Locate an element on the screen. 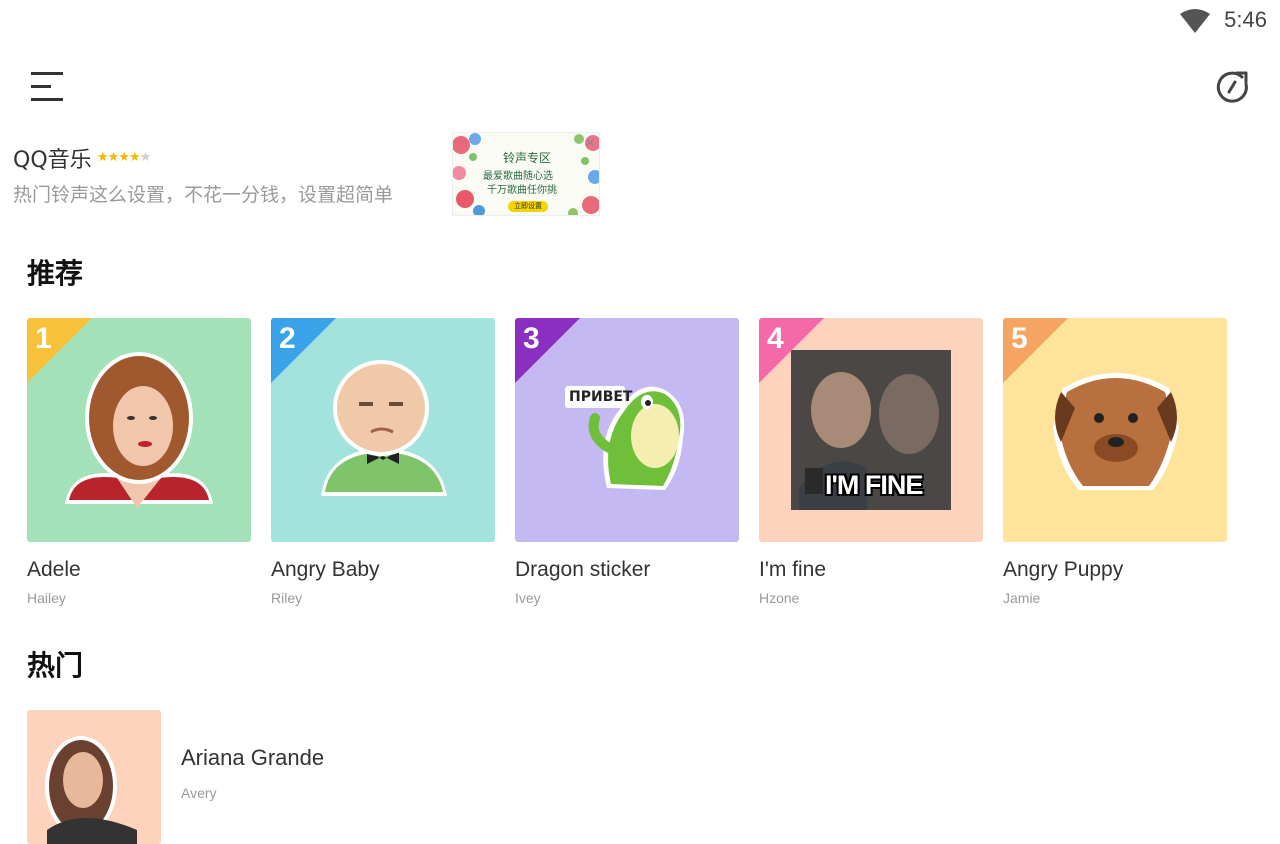 The height and width of the screenshot is (844, 1280). ad-image-title: 铃声专区 is located at coordinates (527, 158).